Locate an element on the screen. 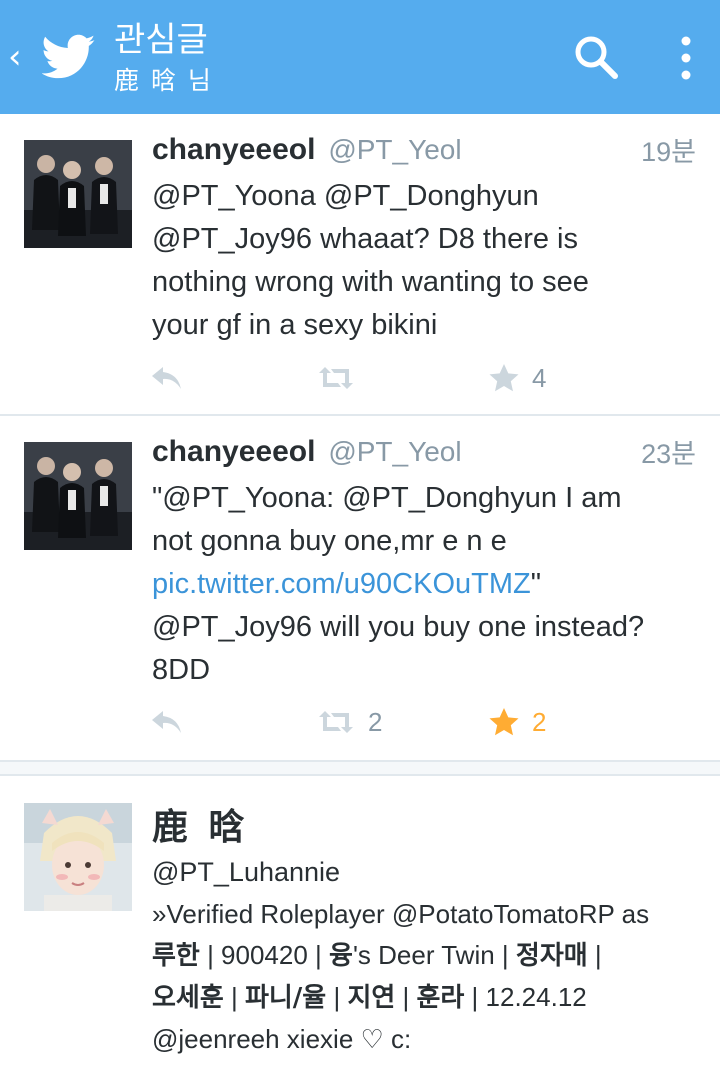  tweet-actions: 4 is located at coordinates (360, 378).